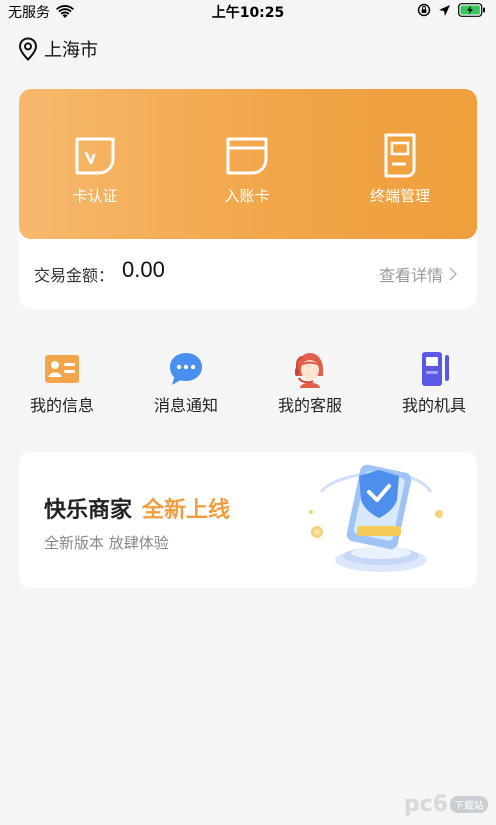 This screenshot has width=496, height=825. What do you see at coordinates (410, 275) in the screenshot?
I see `view-details-label: 查看详情` at bounding box center [410, 275].